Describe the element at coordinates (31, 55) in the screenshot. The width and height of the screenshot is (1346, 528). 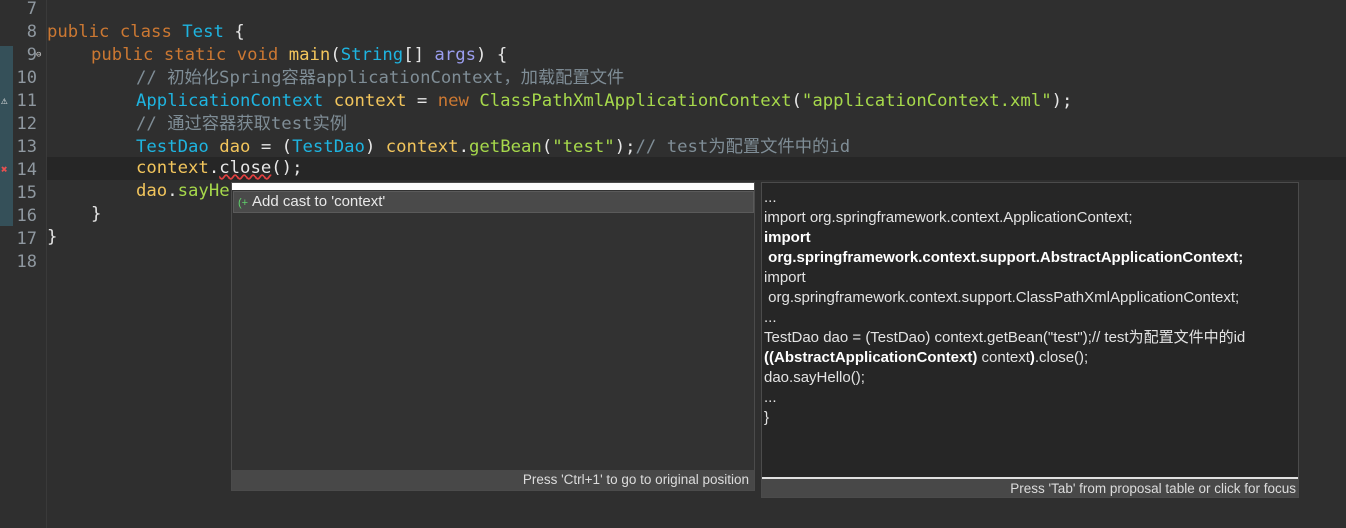
I see `line-number: 9` at that location.